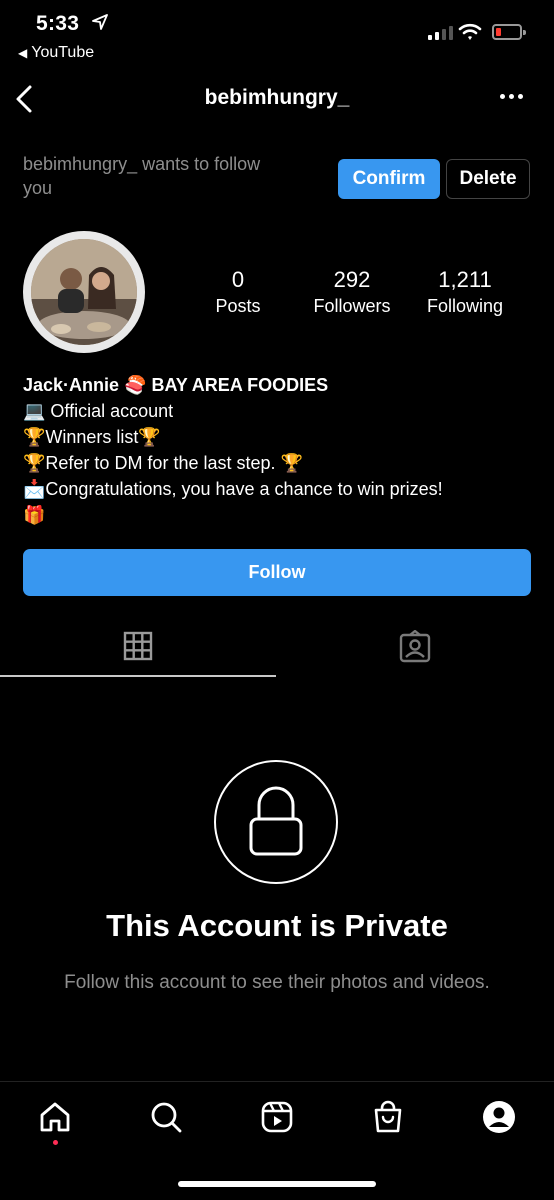 This screenshot has width=554, height=1200. I want to click on battery-icon, so click(509, 32).